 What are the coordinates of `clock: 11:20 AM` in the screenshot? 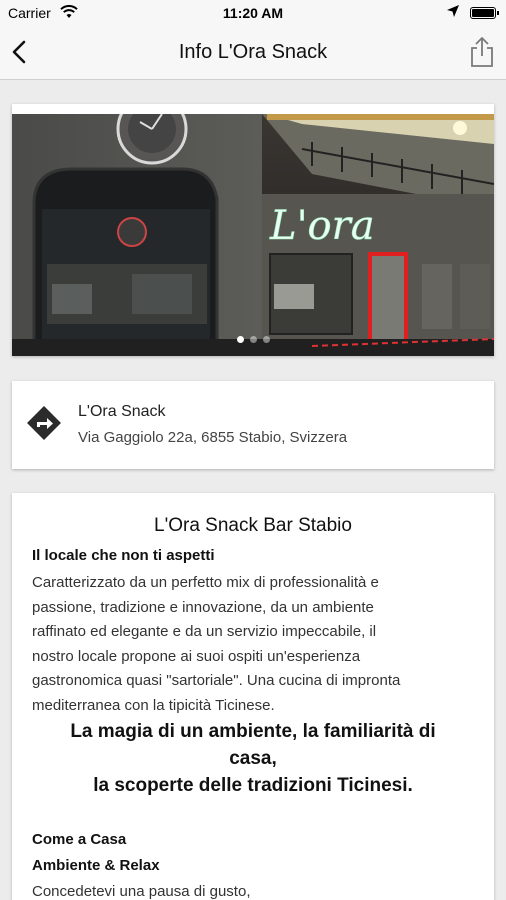 It's located at (253, 13).